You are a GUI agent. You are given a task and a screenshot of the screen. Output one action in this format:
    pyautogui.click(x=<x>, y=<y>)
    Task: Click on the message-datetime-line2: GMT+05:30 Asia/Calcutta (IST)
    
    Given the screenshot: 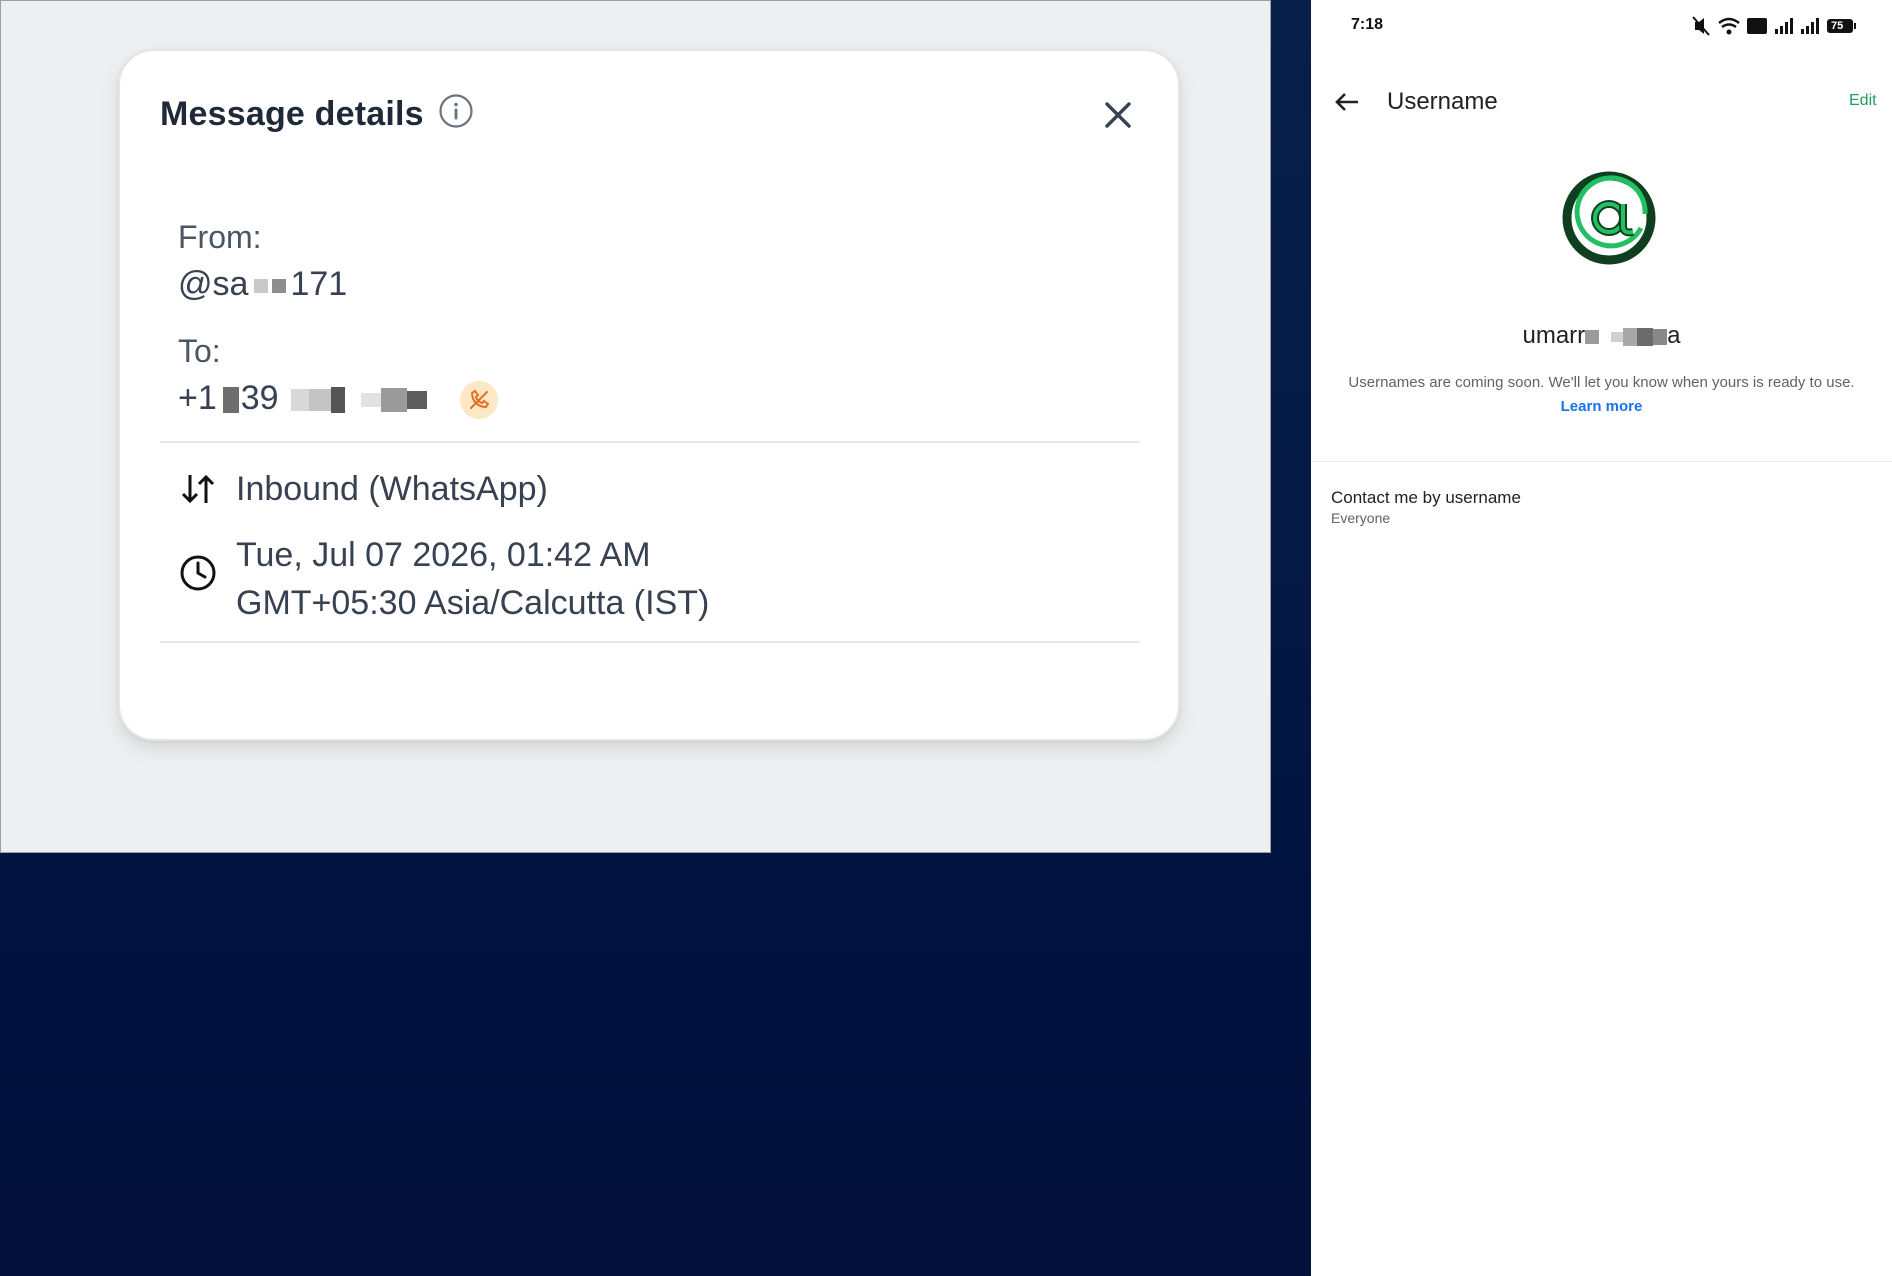 What is the action you would take?
    pyautogui.click(x=473, y=603)
    